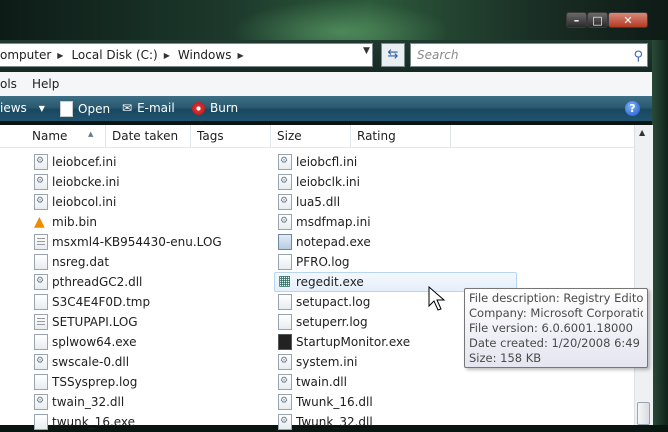 The height and width of the screenshot is (432, 668). I want to click on list-item: msdfmap.ini, so click(324, 222).